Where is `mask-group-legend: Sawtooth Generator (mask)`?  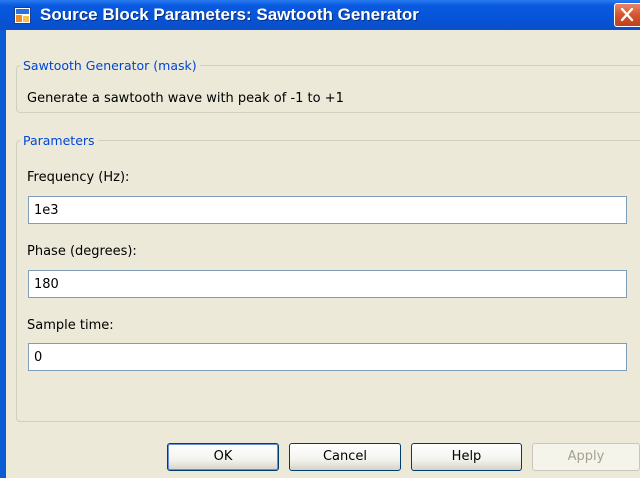
mask-group-legend: Sawtooth Generator (mask) is located at coordinates (110, 65).